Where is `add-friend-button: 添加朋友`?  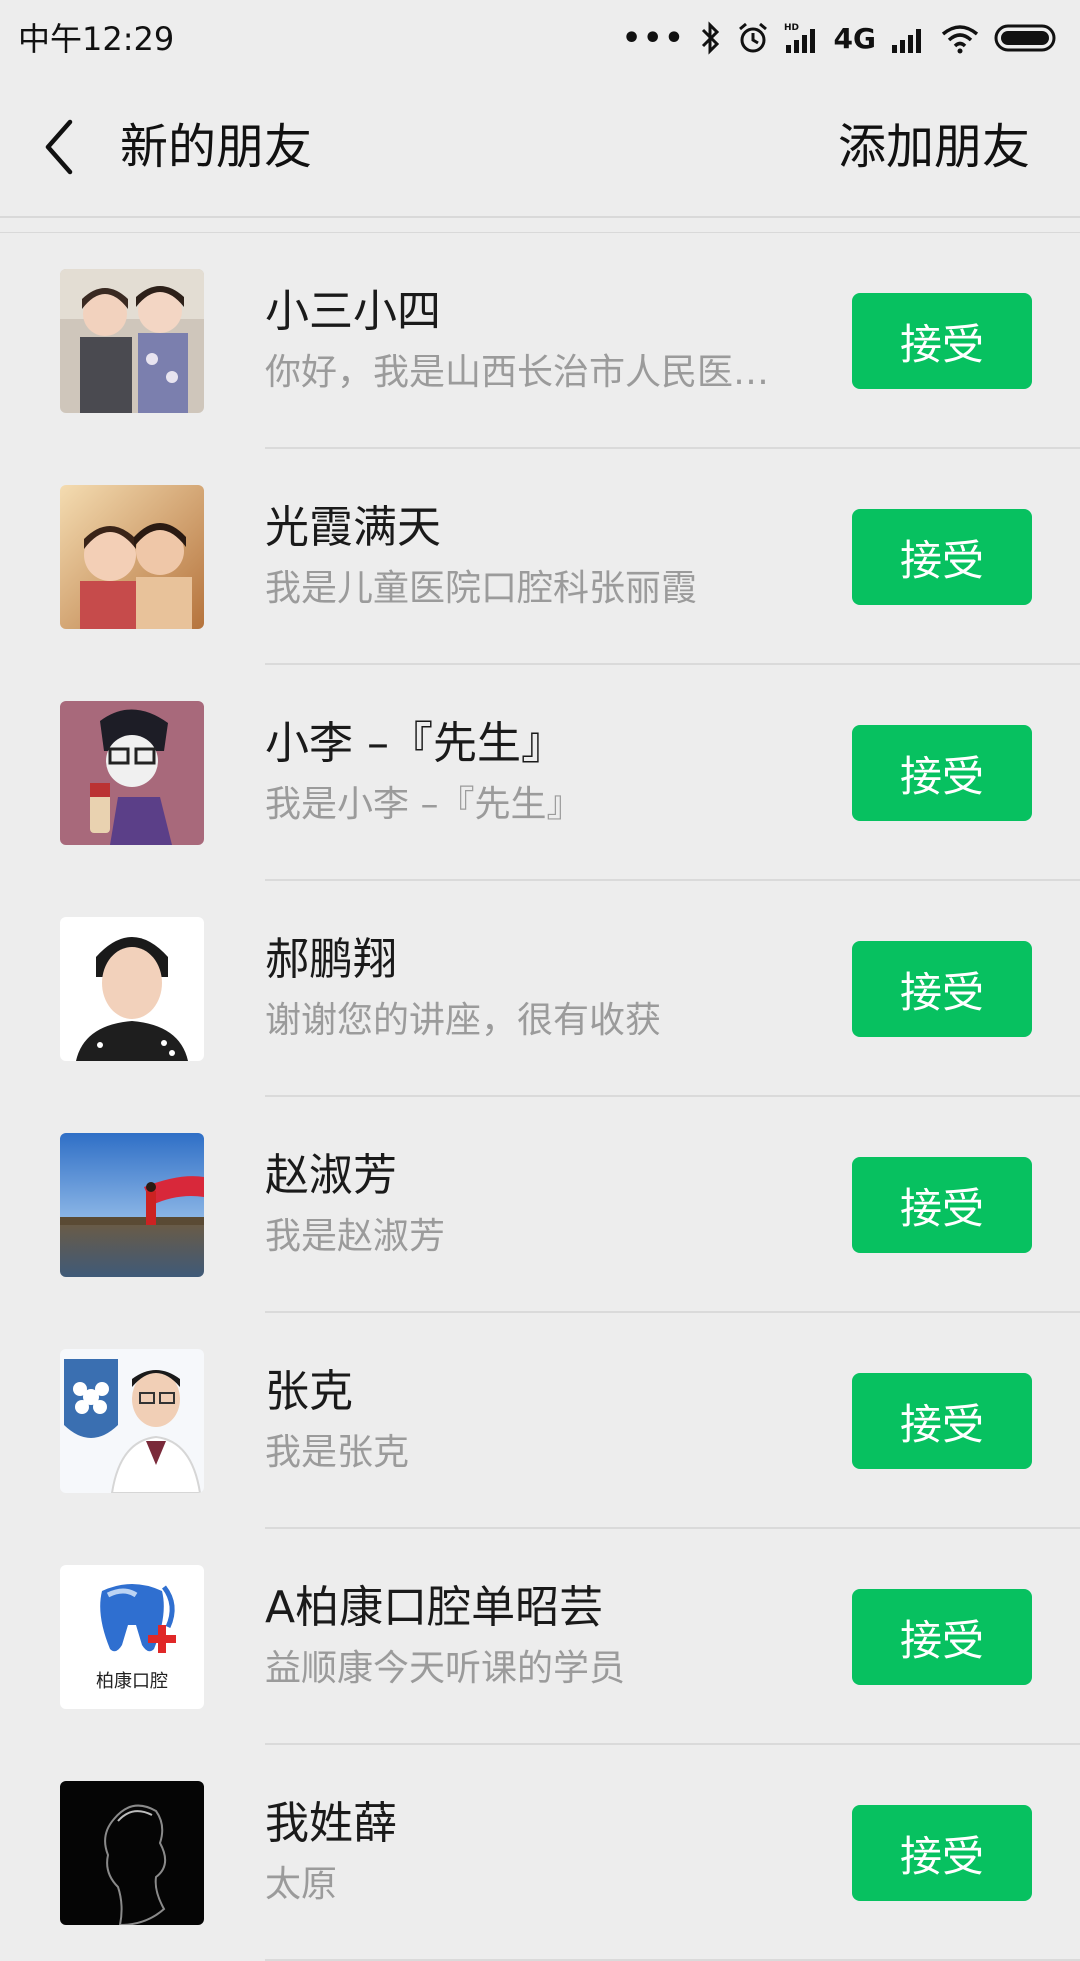 add-friend-button: 添加朋友 is located at coordinates (934, 147).